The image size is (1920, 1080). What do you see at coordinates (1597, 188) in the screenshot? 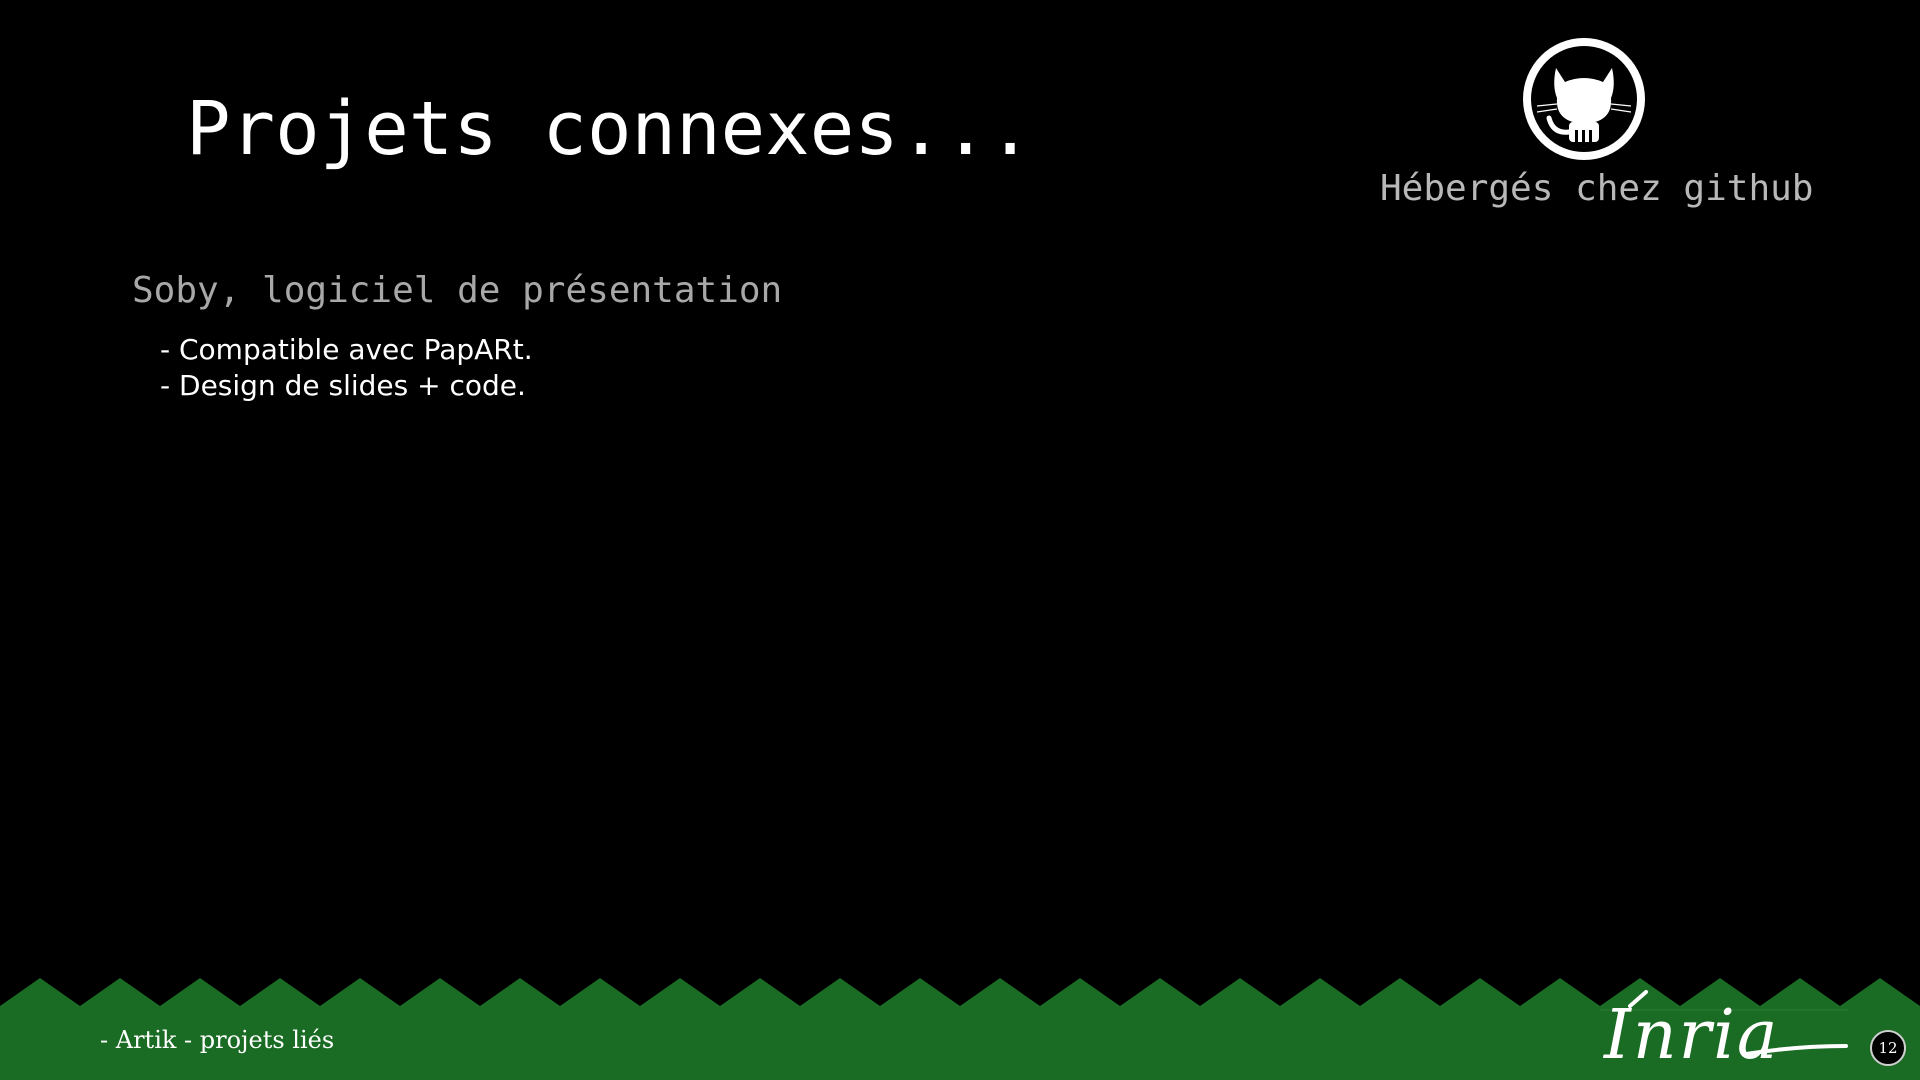
I see `github-caption: Hébergés chez github` at bounding box center [1597, 188].